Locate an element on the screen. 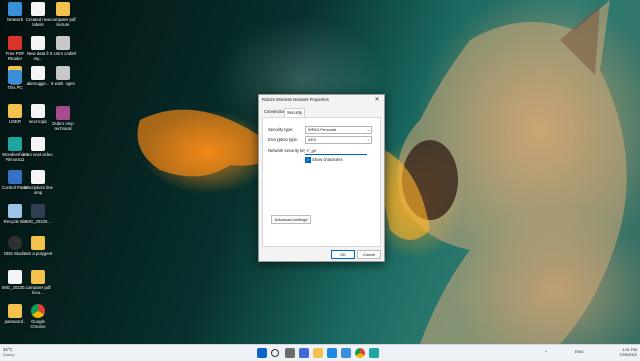  desktop-icon-intro-next-video: intro next video is located at coordinates (38, 147).